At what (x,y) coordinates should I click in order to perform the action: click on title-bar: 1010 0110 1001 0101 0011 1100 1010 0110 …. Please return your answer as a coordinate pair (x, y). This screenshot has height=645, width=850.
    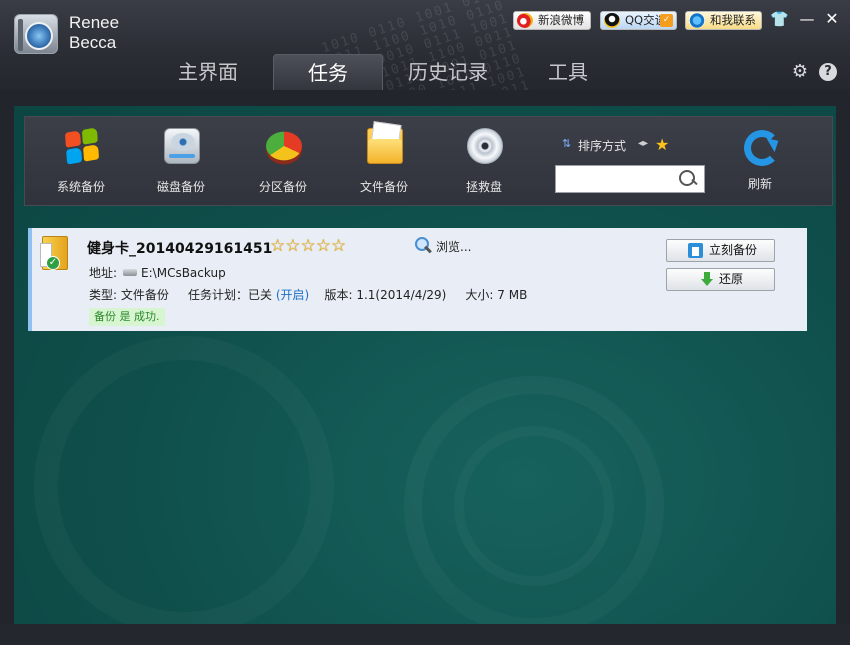
    Looking at the image, I should click on (425, 45).